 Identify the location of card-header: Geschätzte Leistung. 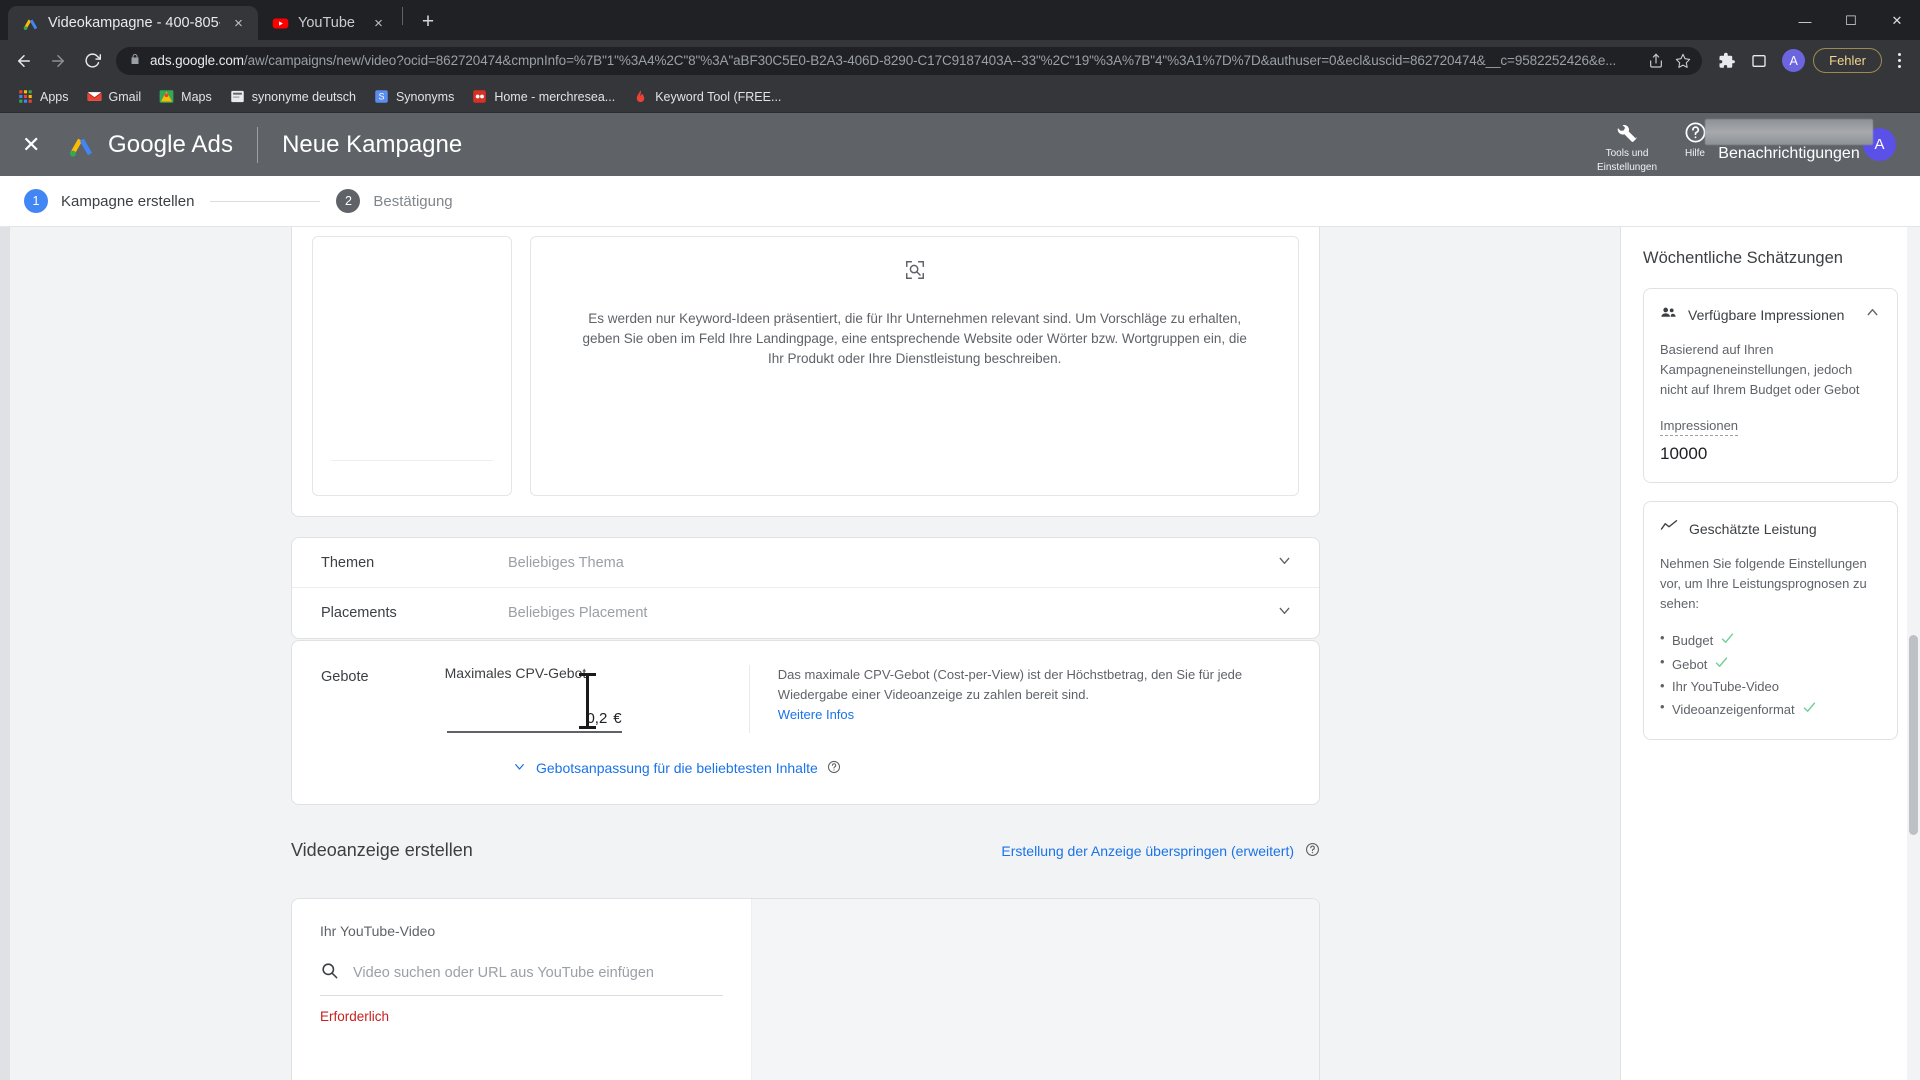
(1770, 528).